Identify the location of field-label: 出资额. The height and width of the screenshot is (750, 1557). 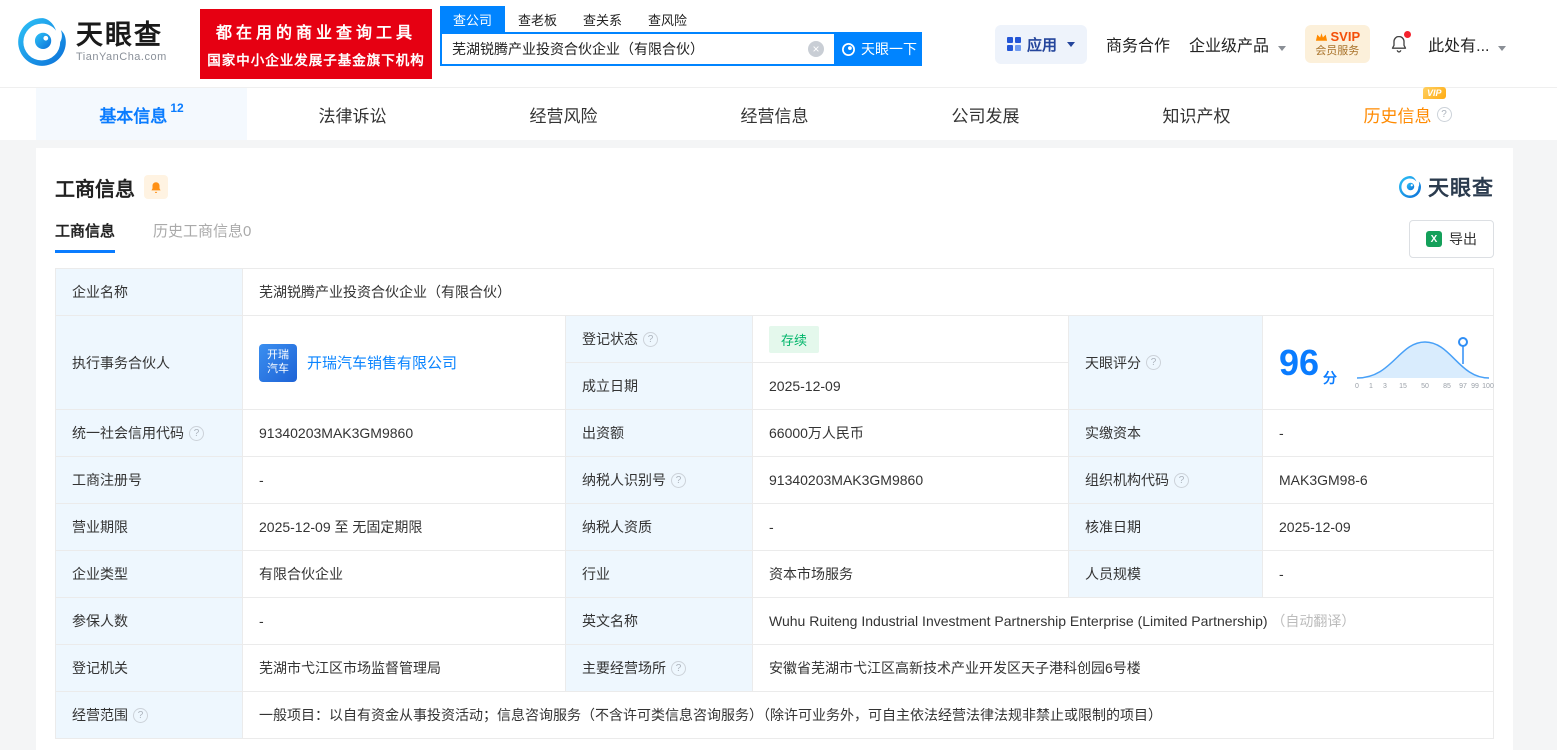
(659, 433).